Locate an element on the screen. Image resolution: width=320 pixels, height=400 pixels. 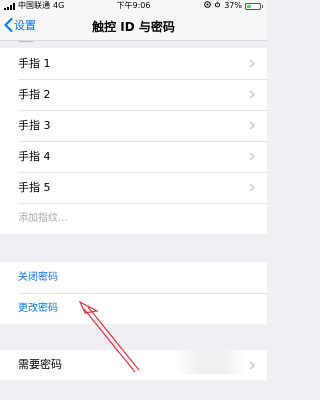
change-passcode-button: 更改密码 is located at coordinates (133, 308).